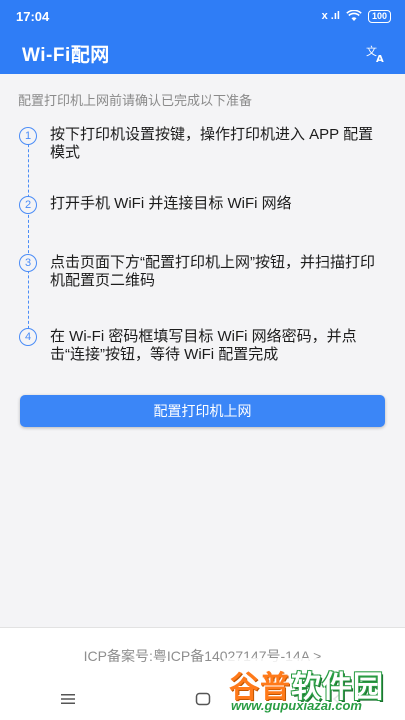 The width and height of the screenshot is (405, 720). What do you see at coordinates (330, 16) in the screenshot?
I see `signal-icon: x .ıl` at bounding box center [330, 16].